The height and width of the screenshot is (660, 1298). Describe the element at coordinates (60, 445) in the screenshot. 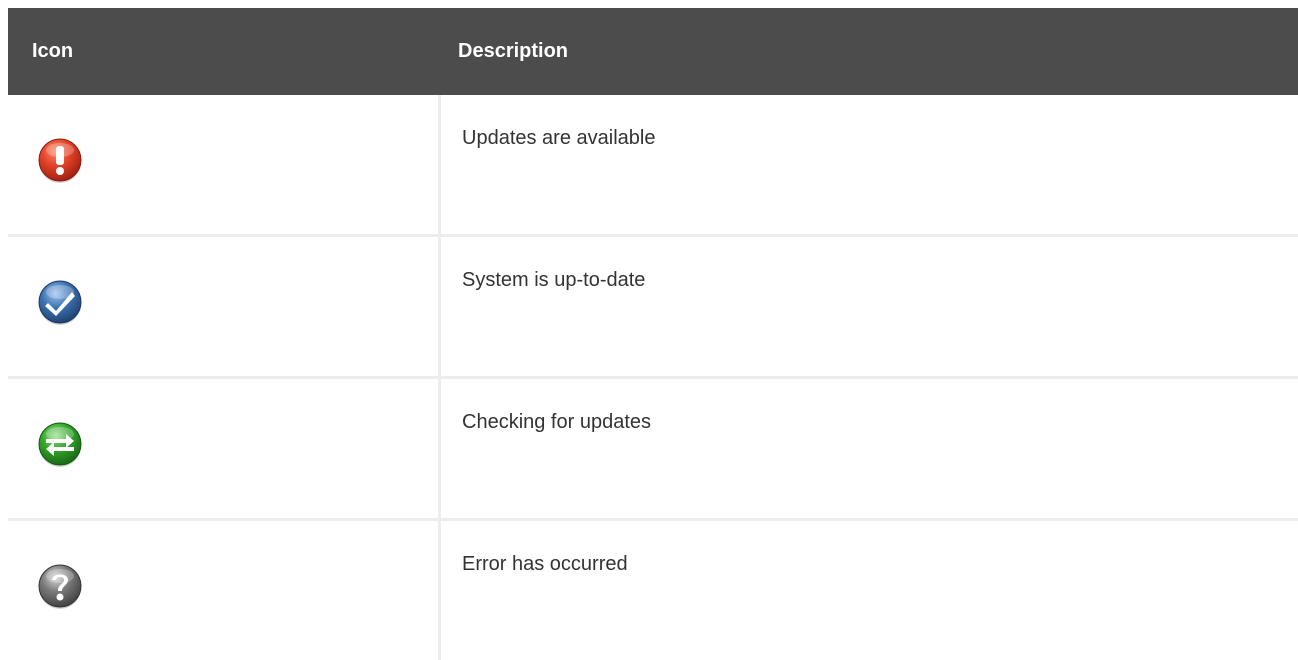

I see `green-exchange-arrows-icon` at that location.